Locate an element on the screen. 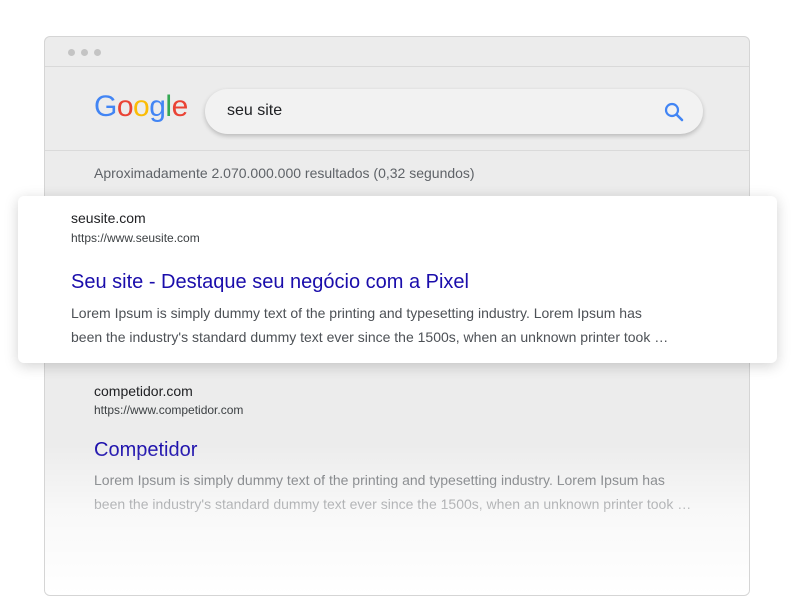 This screenshot has width=795, height=596. google-logo: Google is located at coordinates (141, 107).